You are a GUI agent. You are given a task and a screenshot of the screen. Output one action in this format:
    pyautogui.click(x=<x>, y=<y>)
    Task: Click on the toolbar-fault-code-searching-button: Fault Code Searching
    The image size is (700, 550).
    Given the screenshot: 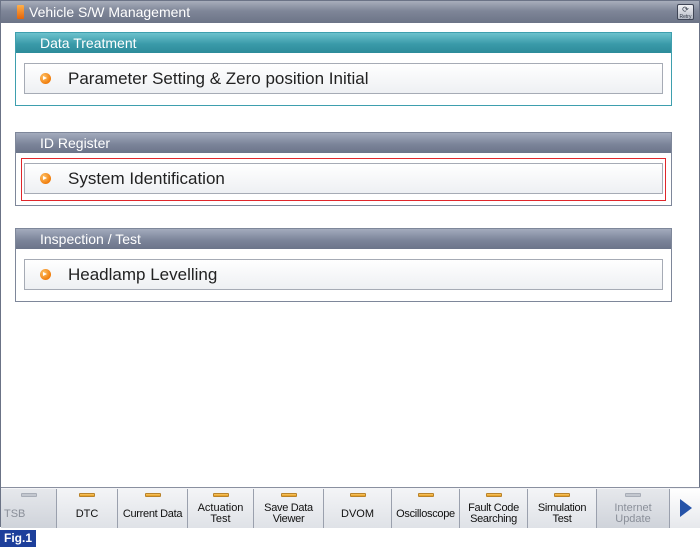 What is the action you would take?
    pyautogui.click(x=494, y=508)
    